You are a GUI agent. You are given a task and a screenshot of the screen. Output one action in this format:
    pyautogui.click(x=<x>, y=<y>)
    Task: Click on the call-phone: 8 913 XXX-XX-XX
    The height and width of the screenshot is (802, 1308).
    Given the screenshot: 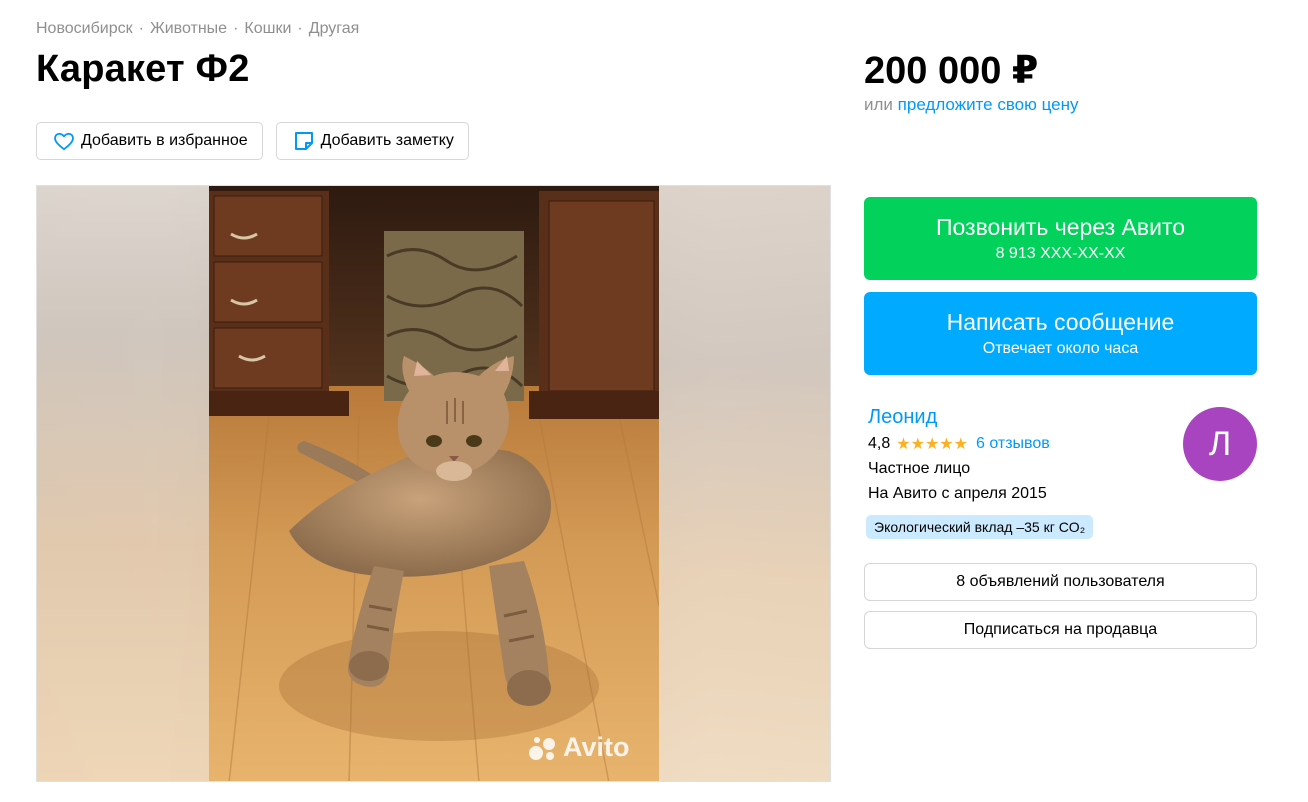 What is the action you would take?
    pyautogui.click(x=1060, y=253)
    